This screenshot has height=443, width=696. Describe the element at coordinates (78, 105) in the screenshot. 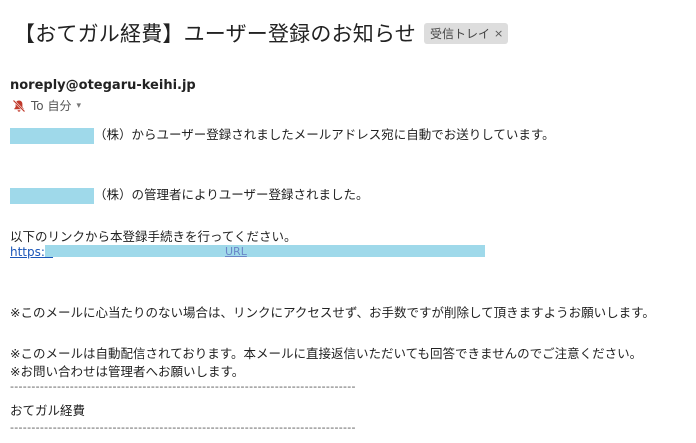

I see `chevron-down-icon: ▾` at that location.